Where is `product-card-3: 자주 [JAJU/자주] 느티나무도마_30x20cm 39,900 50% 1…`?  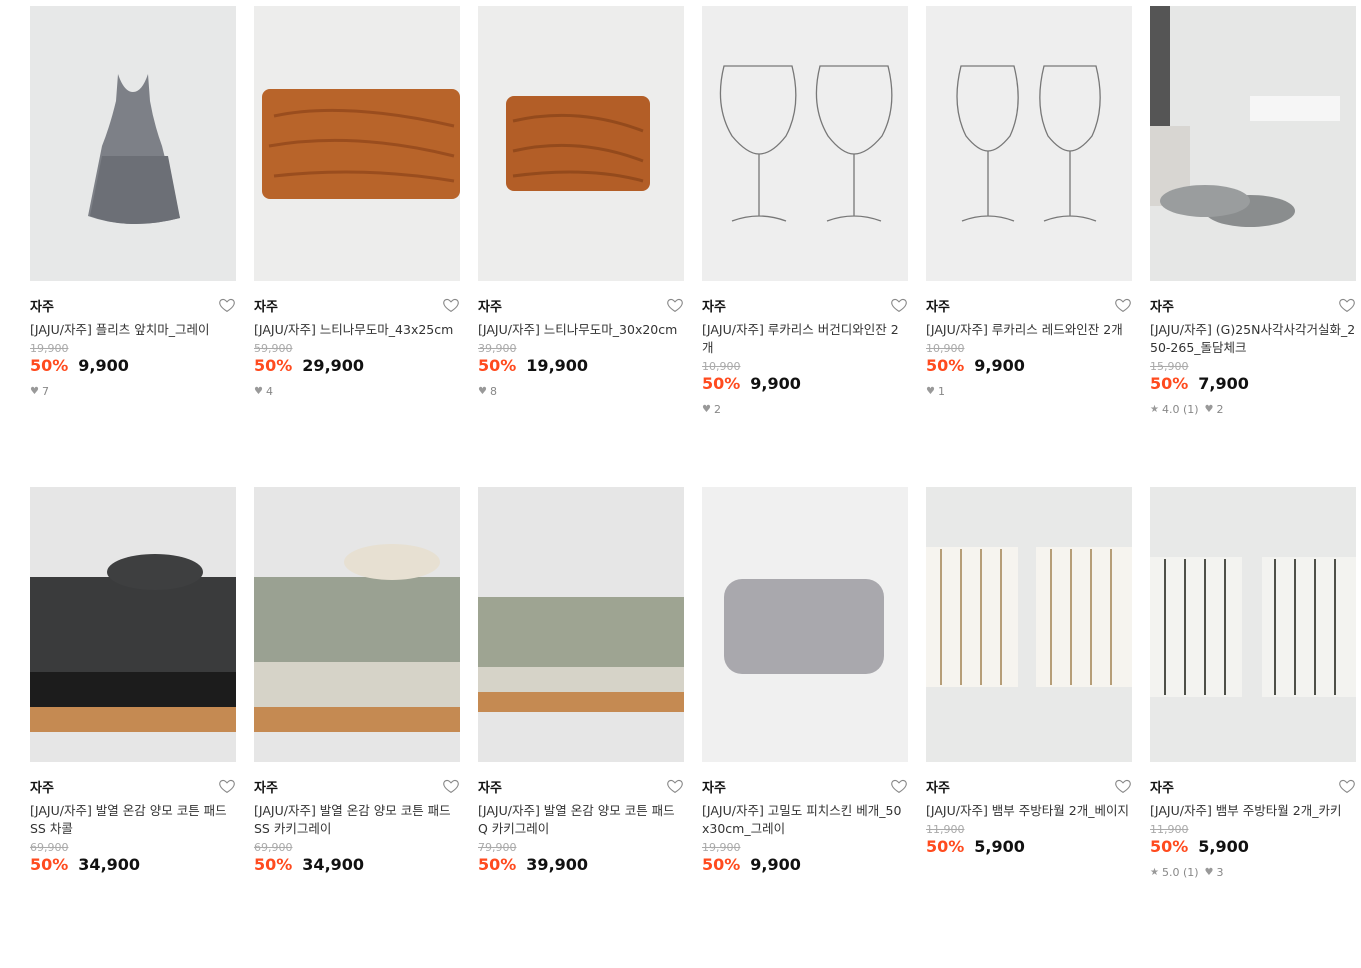 product-card-3: 자주 [JAJU/자주] 느티나무도마_30x20cm 39,900 50% 1… is located at coordinates (581, 246).